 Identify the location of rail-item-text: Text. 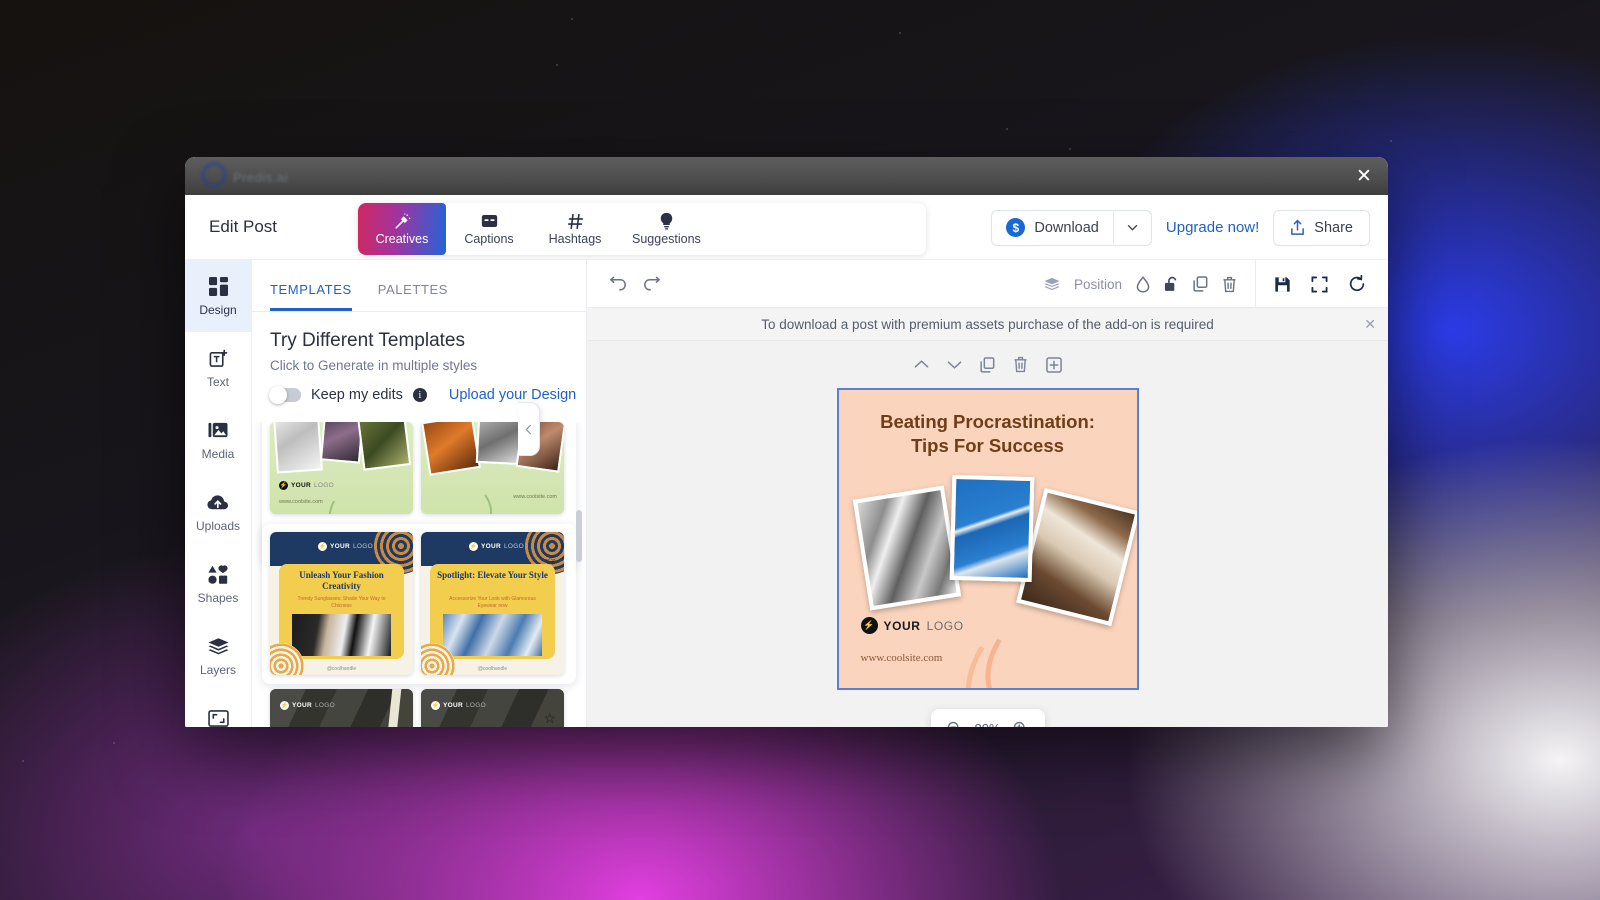
(218, 368).